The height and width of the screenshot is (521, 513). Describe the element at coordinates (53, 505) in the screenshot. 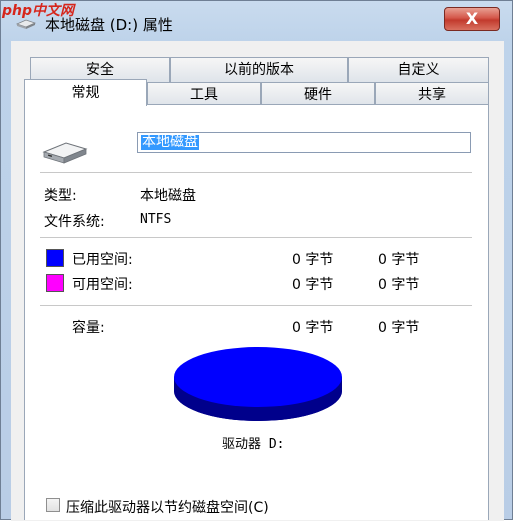

I see `compress-checkbox` at that location.